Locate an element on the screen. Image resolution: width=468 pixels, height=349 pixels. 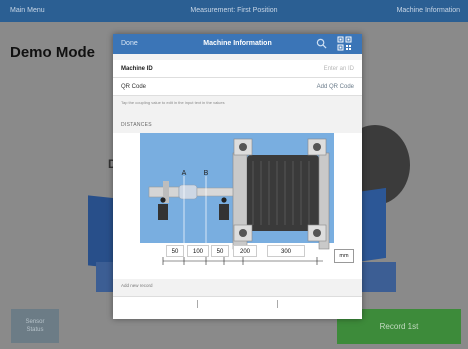
qr-code-icon is located at coordinates (344, 43).